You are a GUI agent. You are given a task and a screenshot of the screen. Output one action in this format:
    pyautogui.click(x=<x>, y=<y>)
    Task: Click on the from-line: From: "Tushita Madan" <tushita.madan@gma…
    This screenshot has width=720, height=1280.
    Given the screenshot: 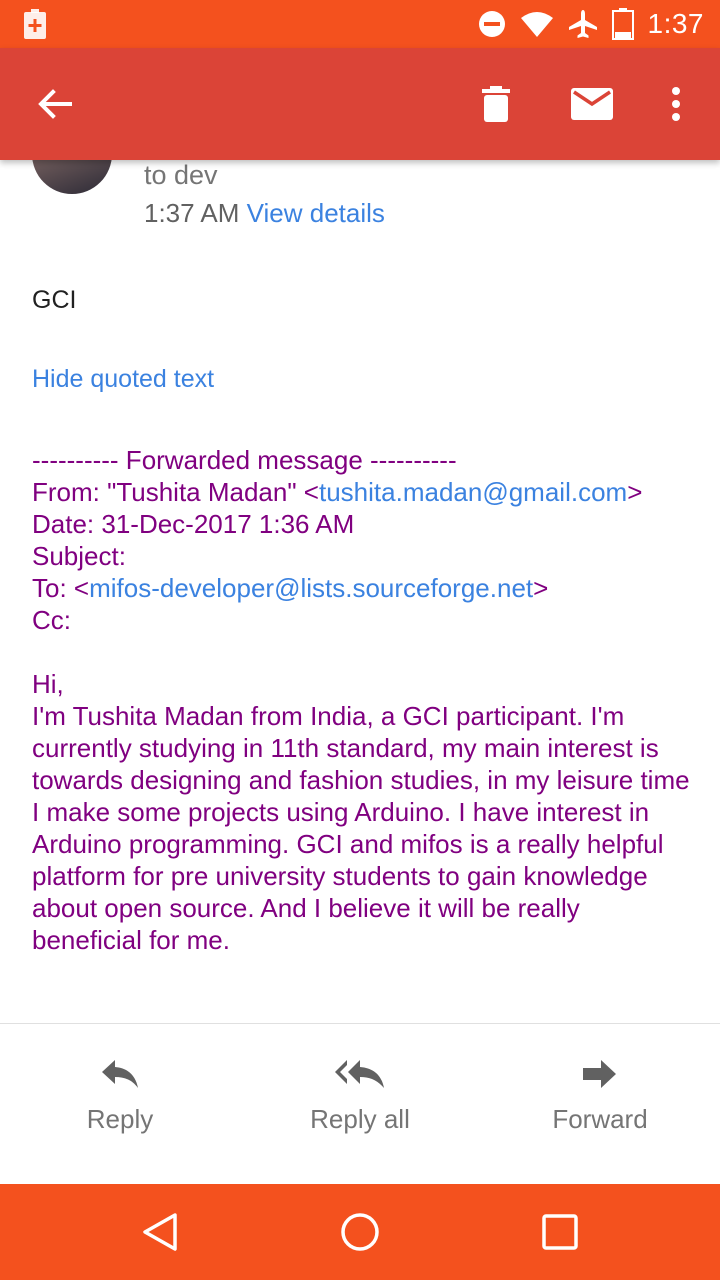 What is the action you would take?
    pyautogui.click(x=362, y=492)
    